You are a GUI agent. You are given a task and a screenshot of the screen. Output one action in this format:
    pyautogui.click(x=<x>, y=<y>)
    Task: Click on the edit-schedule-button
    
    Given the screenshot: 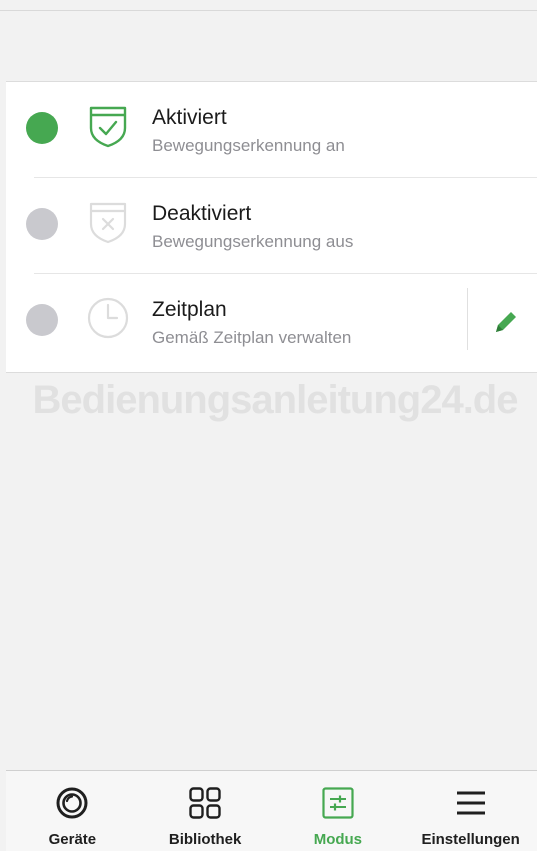 What is the action you would take?
    pyautogui.click(x=506, y=322)
    